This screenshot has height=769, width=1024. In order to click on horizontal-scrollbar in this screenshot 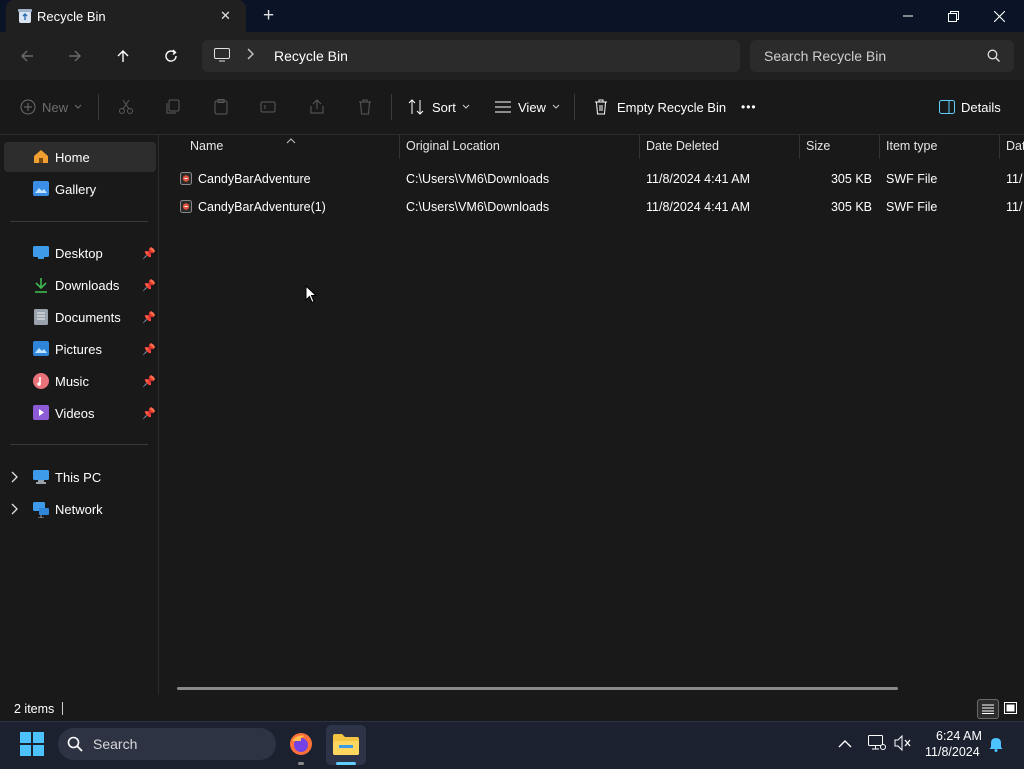, I will do `click(537, 688)`.